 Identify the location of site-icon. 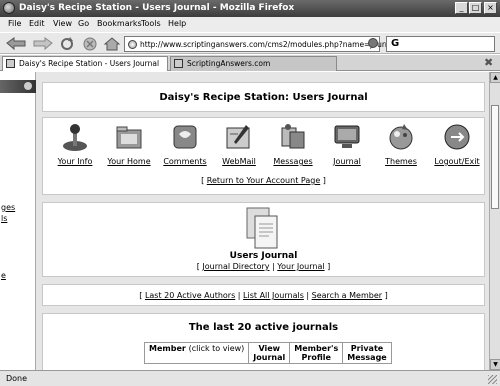
(132, 44).